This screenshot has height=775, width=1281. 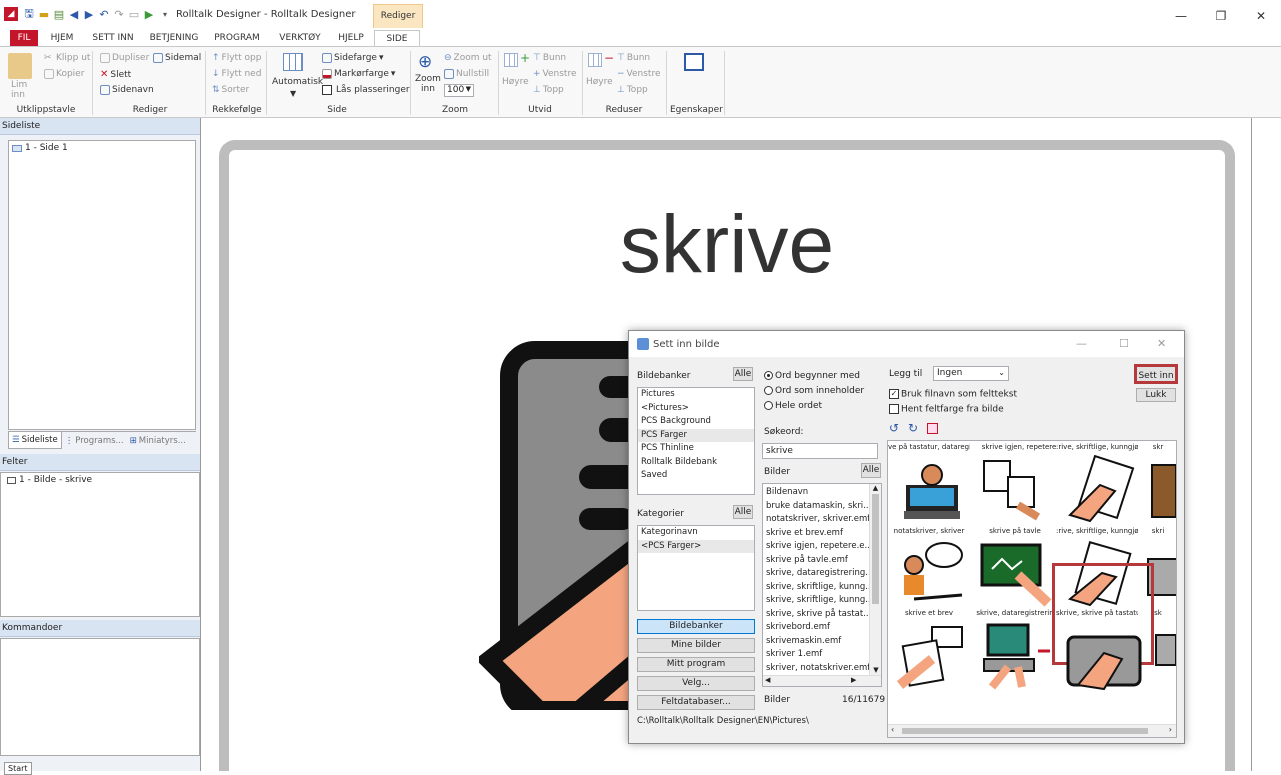 I want to click on image-settings-icon, so click(x=932, y=428).